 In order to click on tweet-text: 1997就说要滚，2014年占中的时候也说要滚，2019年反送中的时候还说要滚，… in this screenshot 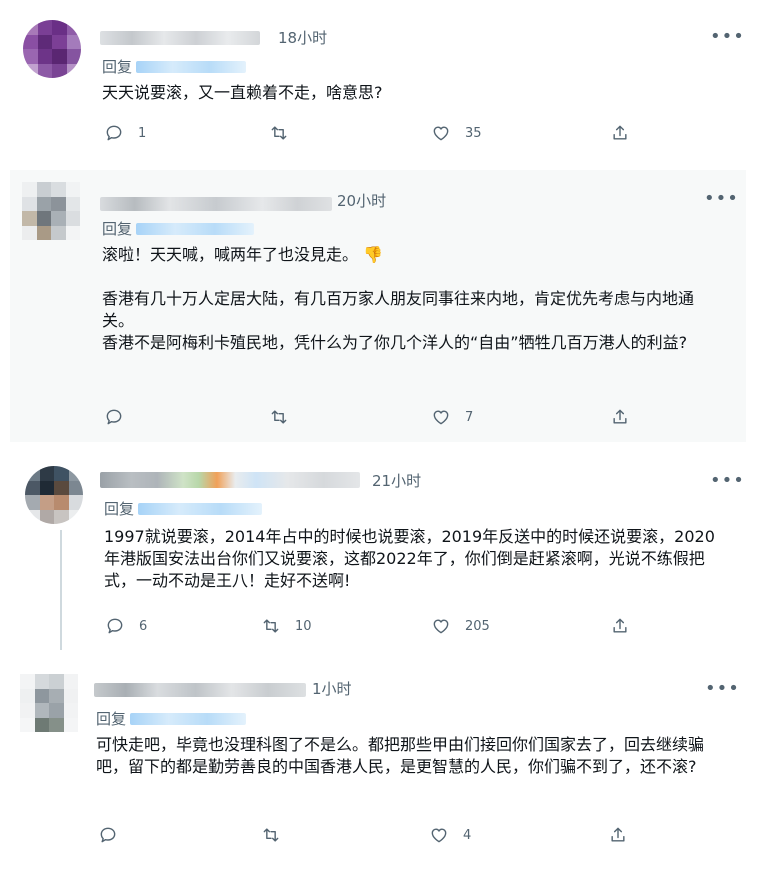, I will do `click(414, 559)`.